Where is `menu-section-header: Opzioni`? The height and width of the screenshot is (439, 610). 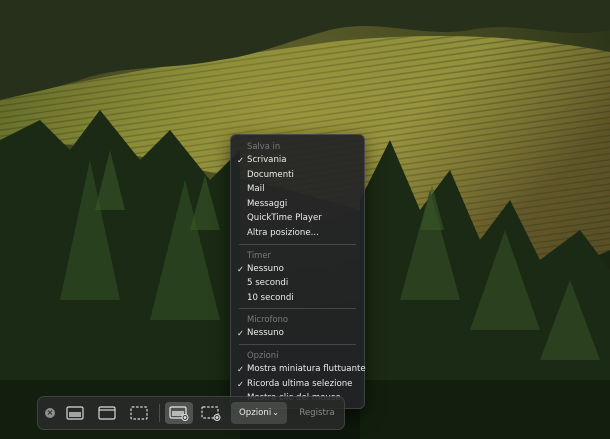
menu-section-header: Opzioni is located at coordinates (263, 354).